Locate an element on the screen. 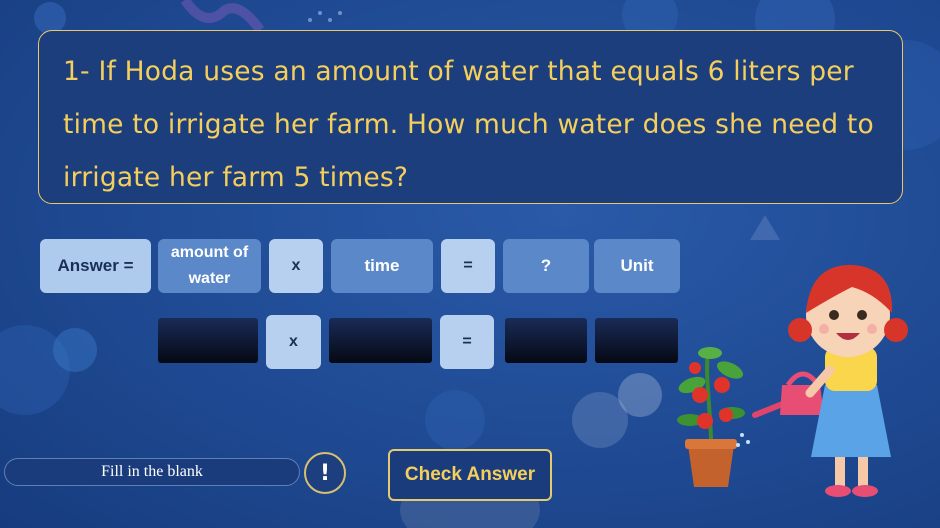  info-button: ! is located at coordinates (325, 473).